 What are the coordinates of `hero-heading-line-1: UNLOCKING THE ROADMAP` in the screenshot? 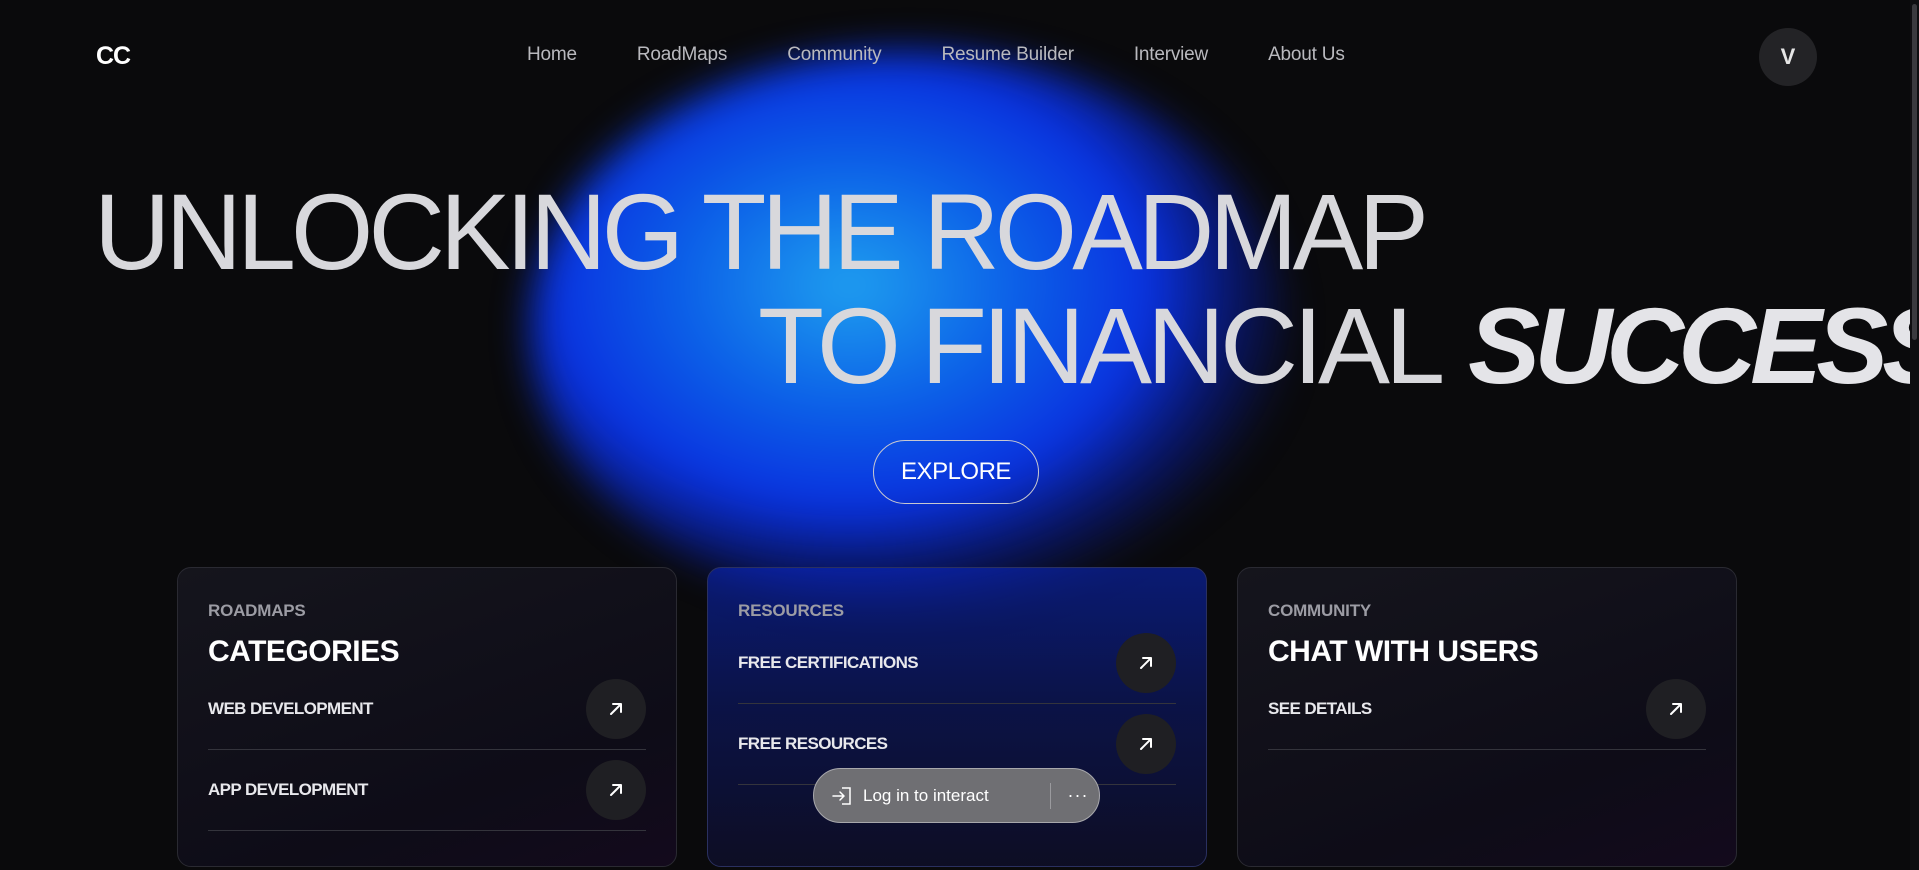 It's located at (761, 231).